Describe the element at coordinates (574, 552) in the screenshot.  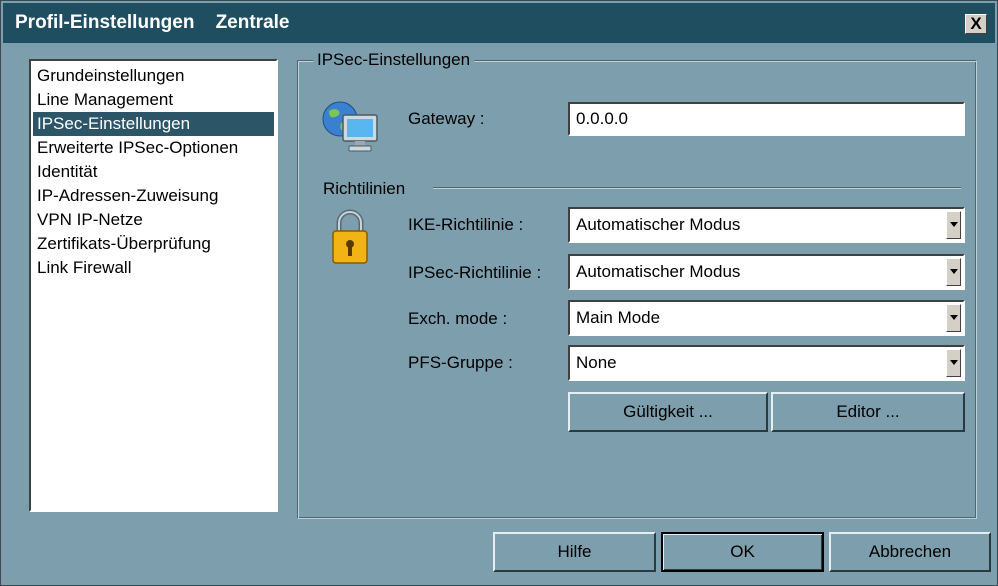
I see `help-button: Hilfe` at that location.